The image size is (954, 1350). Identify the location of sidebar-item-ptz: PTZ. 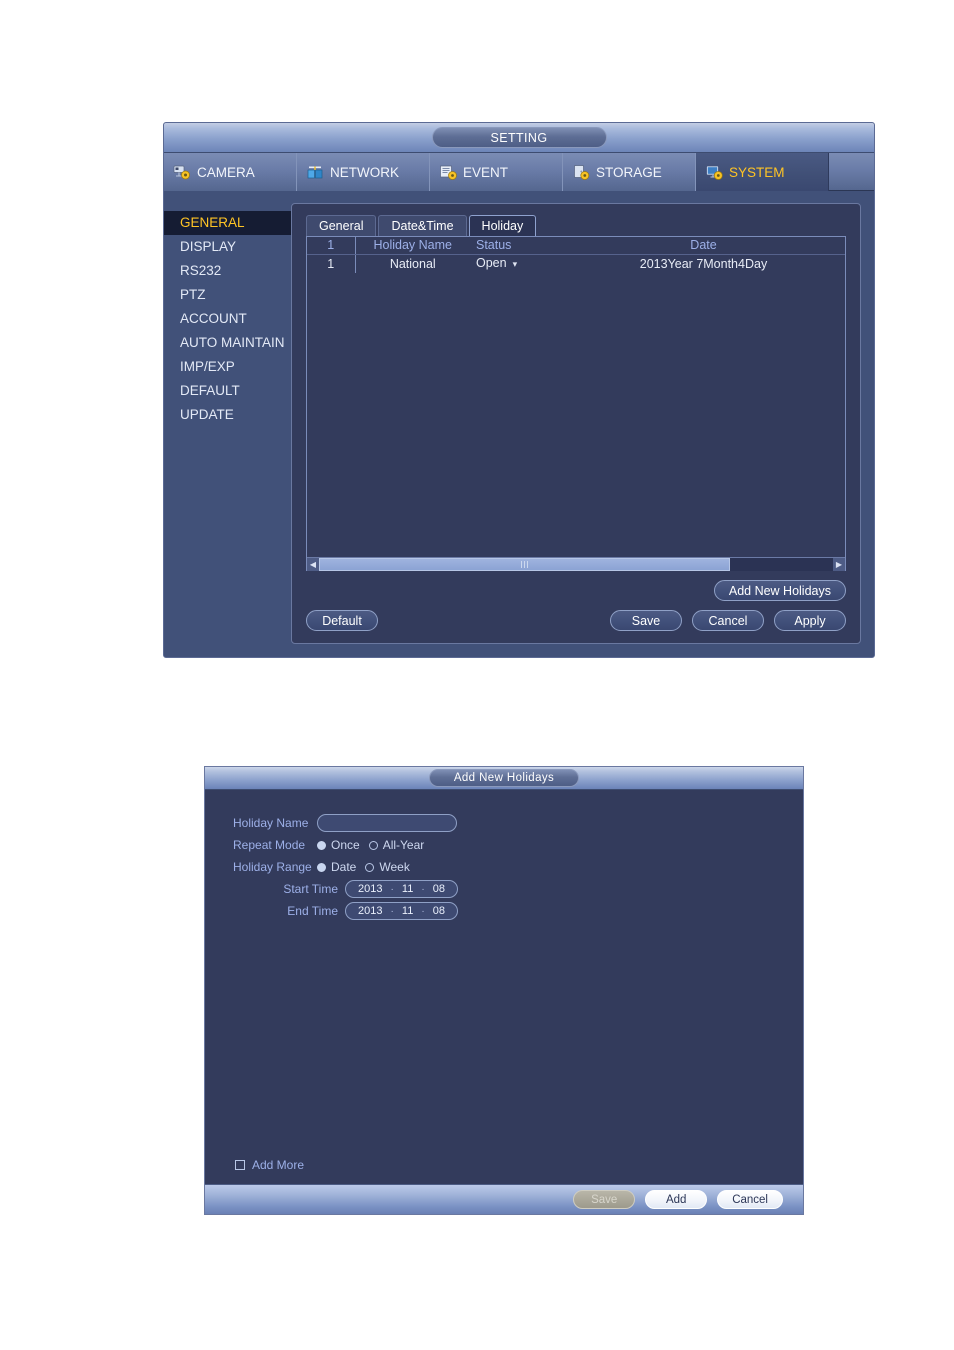
(227, 295).